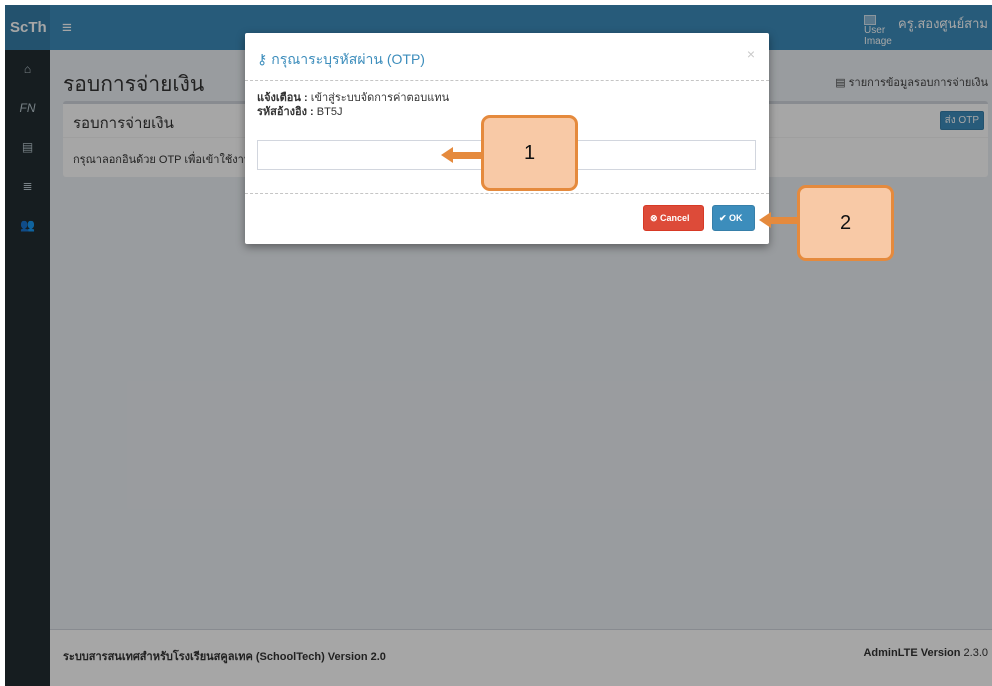  What do you see at coordinates (507, 57) in the screenshot?
I see `modal-header: ⚷ กรุณาระบุรหัสผ่าน (OTP) ×` at bounding box center [507, 57].